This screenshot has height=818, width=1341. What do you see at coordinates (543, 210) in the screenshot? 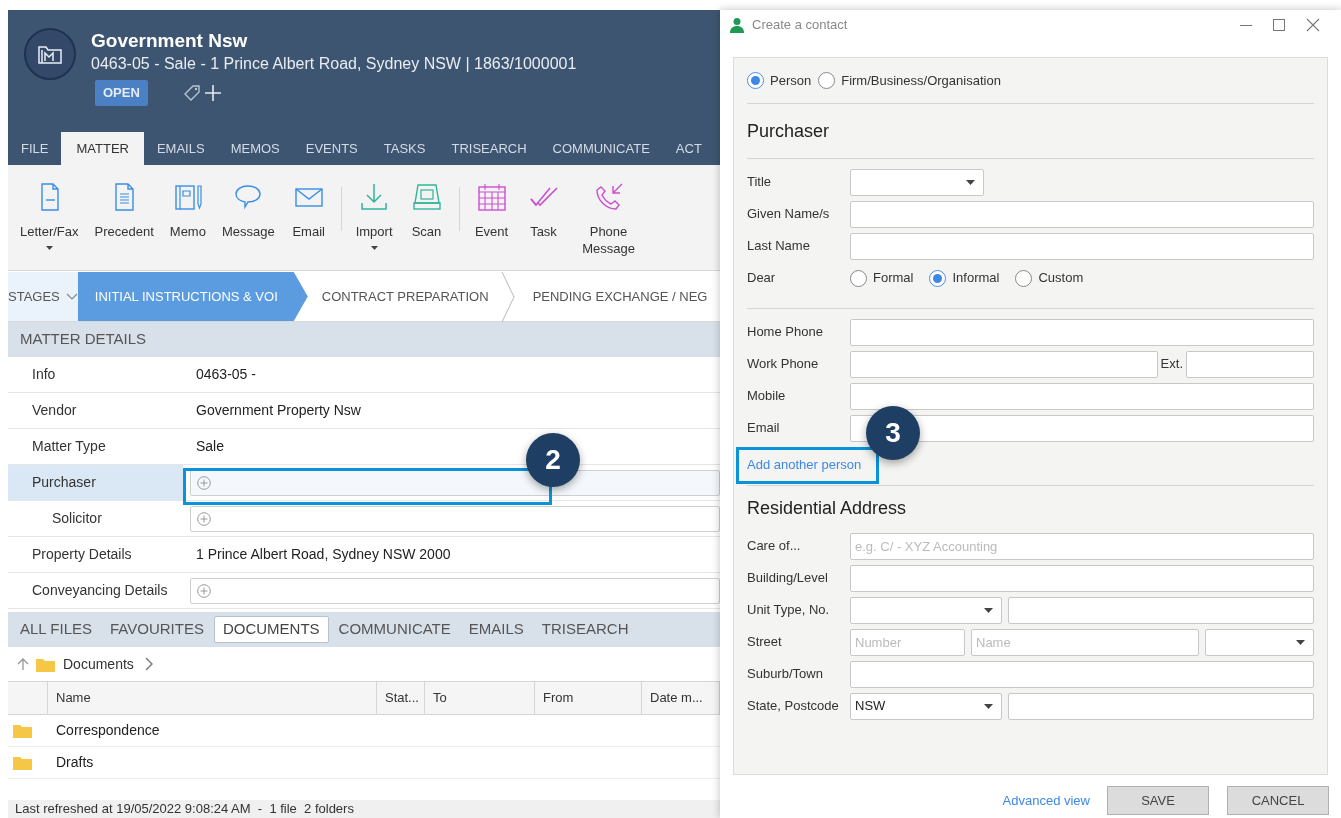
I see `toolbar-button: Task` at bounding box center [543, 210].